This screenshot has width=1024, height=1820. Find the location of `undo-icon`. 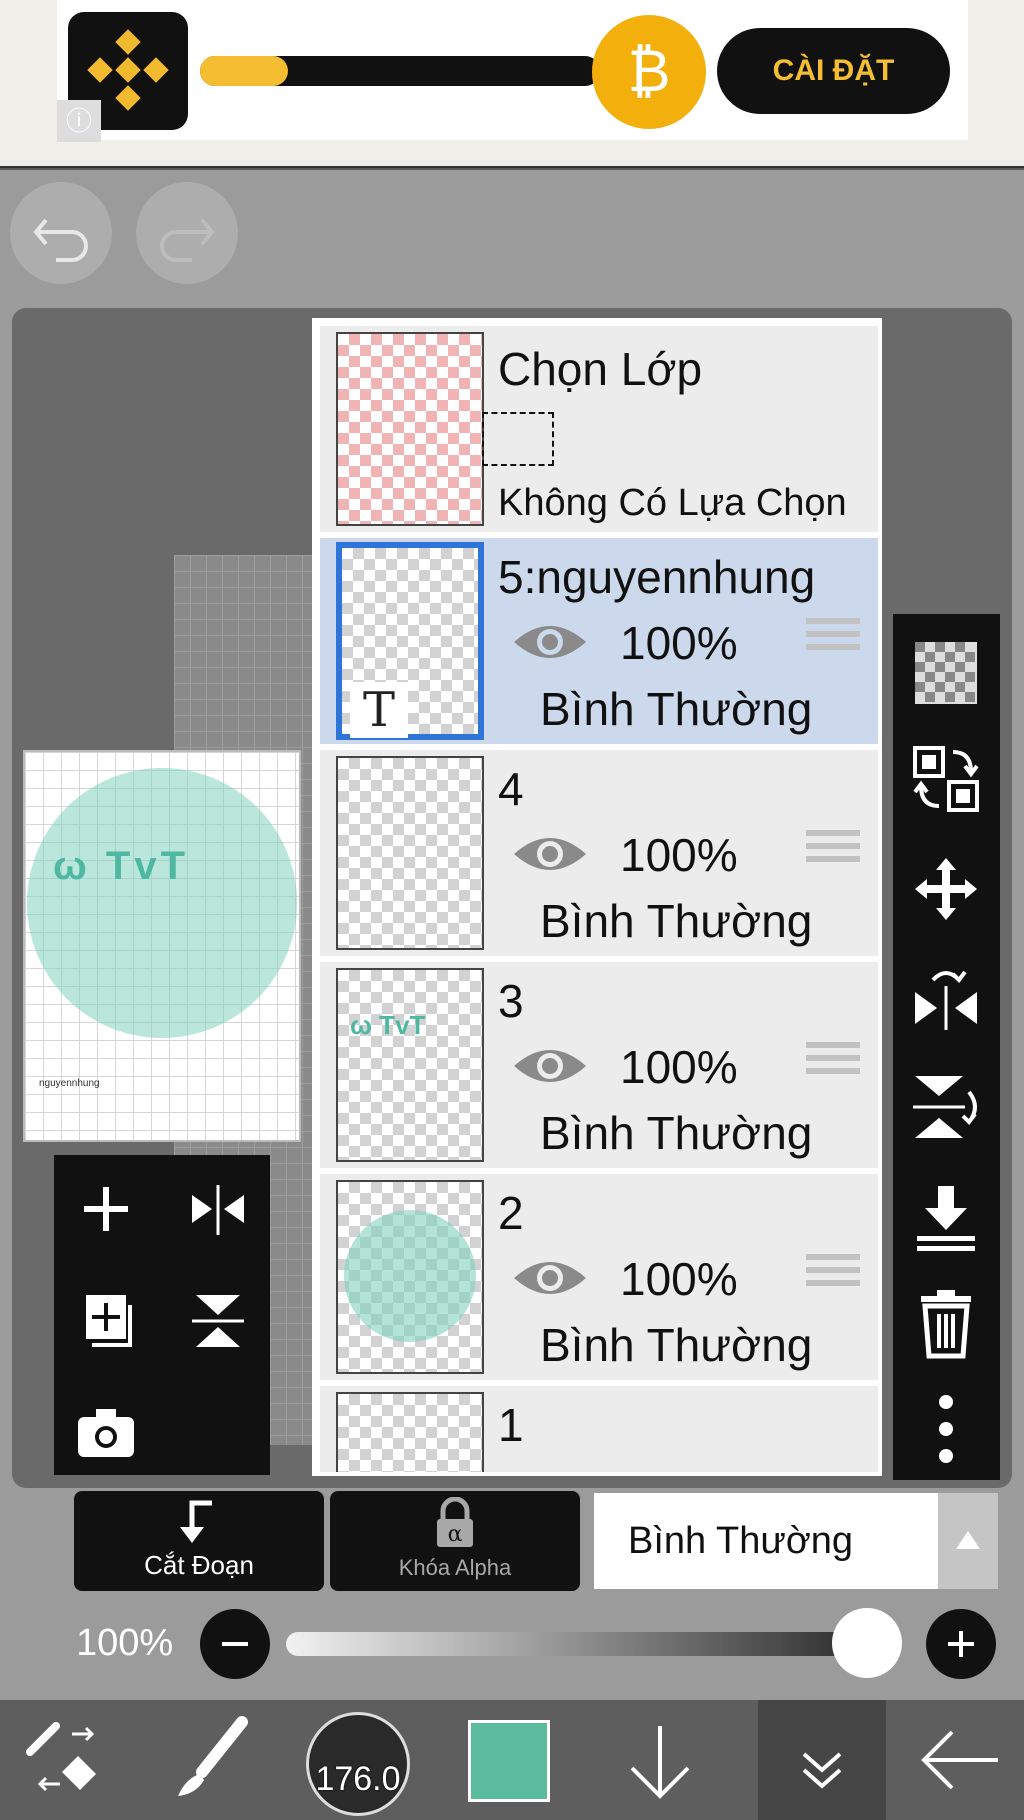

undo-icon is located at coordinates (60, 240).